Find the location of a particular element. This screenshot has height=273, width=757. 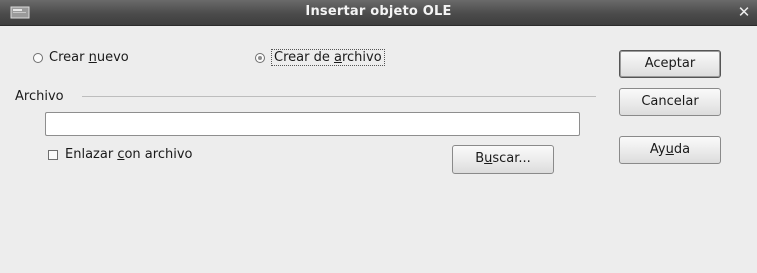

file-section-label: Archivo is located at coordinates (39, 96).